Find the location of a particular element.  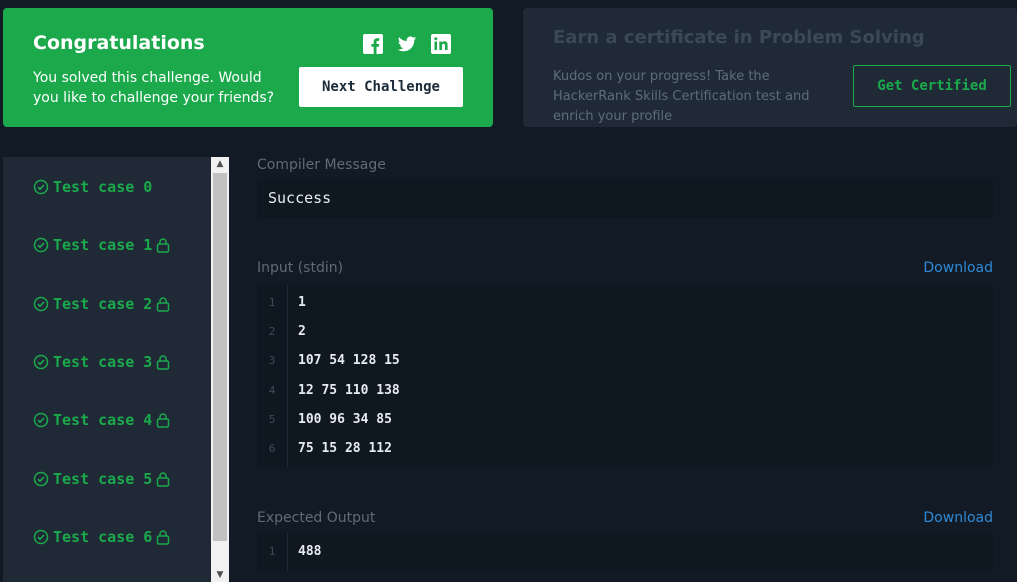

line-number: 5 is located at coordinates (272, 419).